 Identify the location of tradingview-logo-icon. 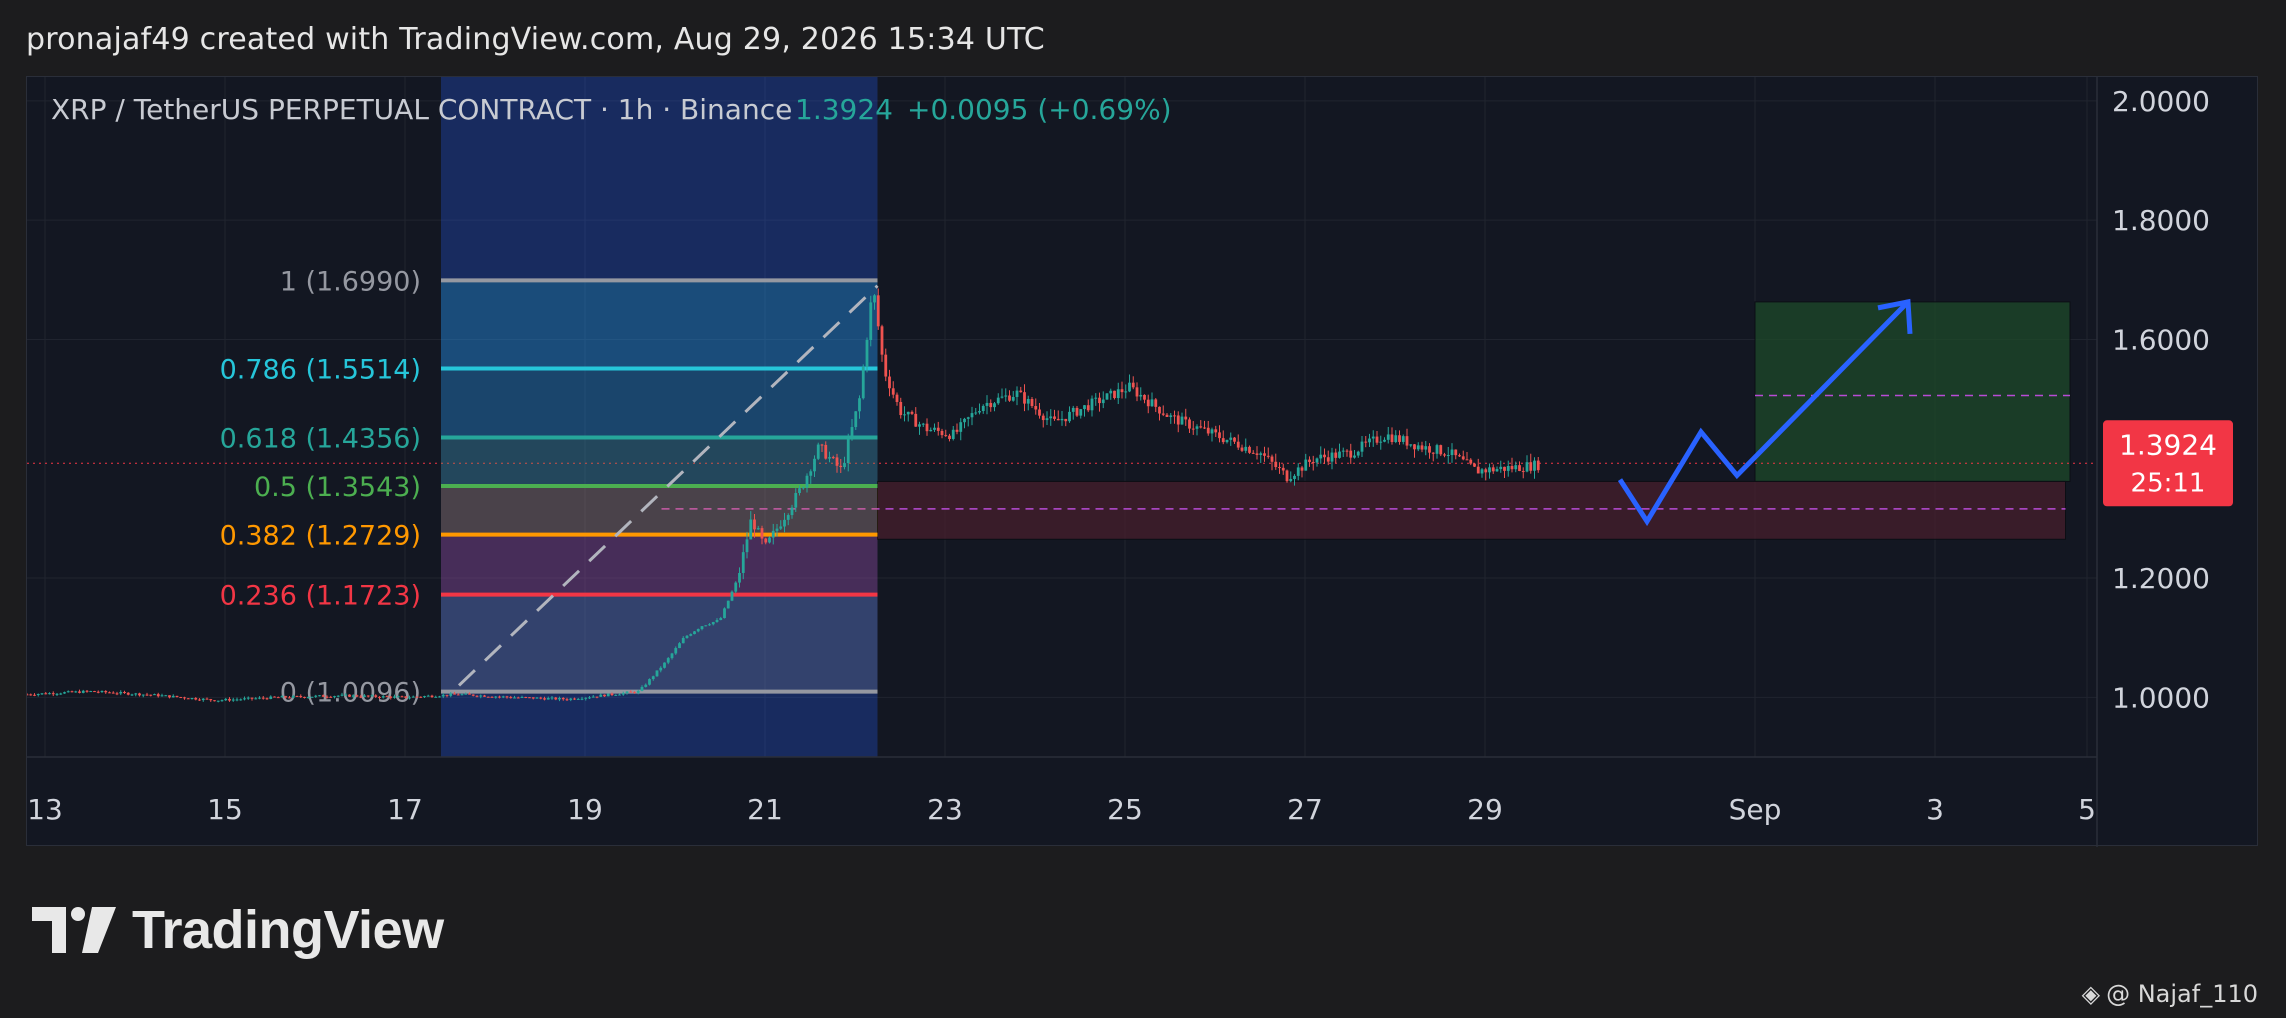
(74, 930).